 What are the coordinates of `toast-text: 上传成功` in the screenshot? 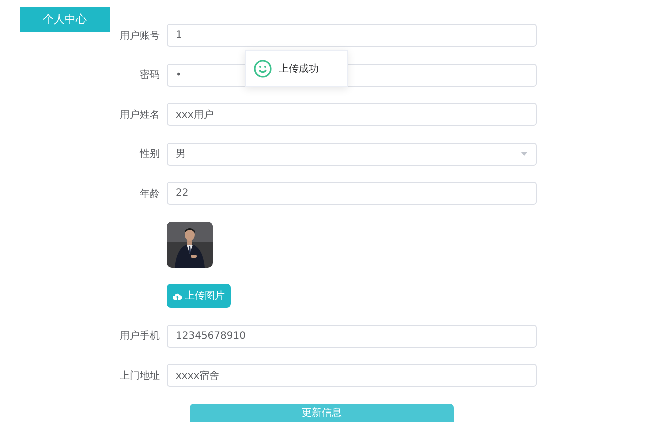 It's located at (299, 69).